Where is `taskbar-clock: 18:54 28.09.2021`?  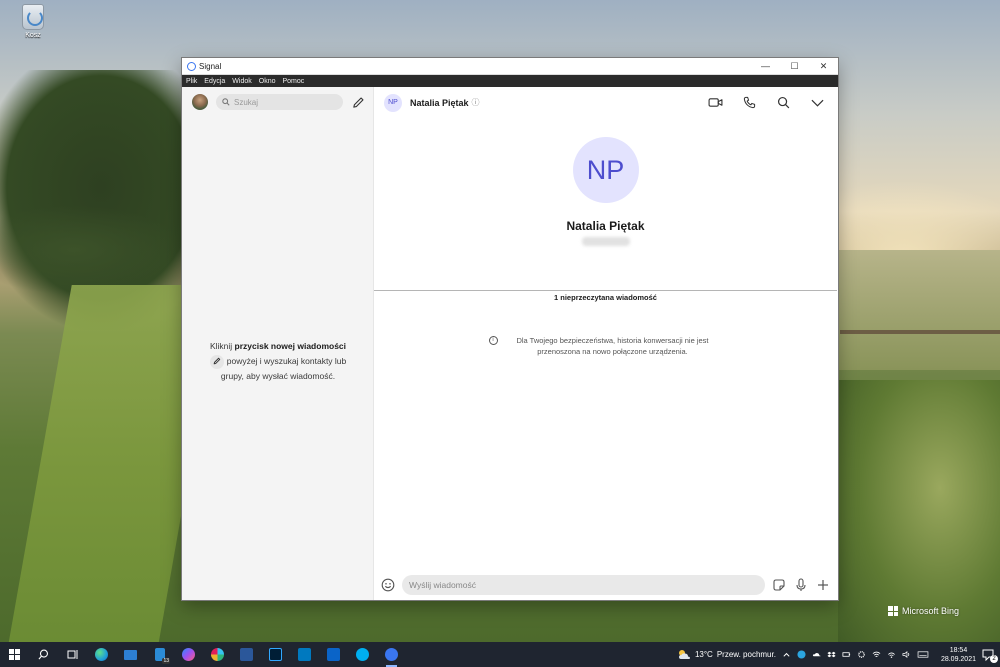
taskbar-clock: 18:54 28.09.2021 is located at coordinates (958, 655).